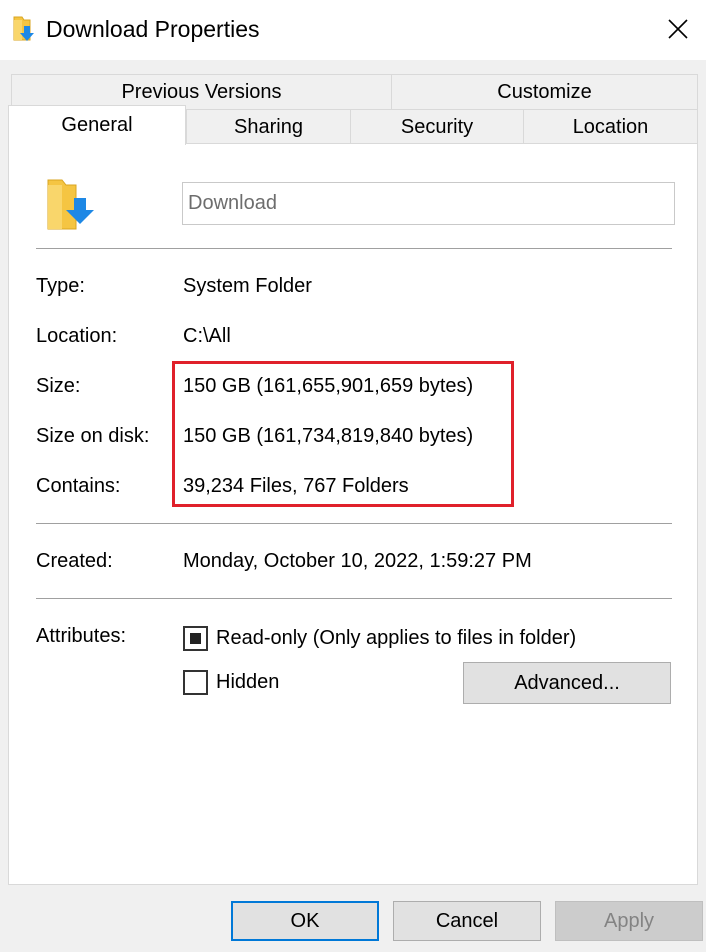 The width and height of the screenshot is (706, 952). I want to click on close-icon, so click(678, 29).